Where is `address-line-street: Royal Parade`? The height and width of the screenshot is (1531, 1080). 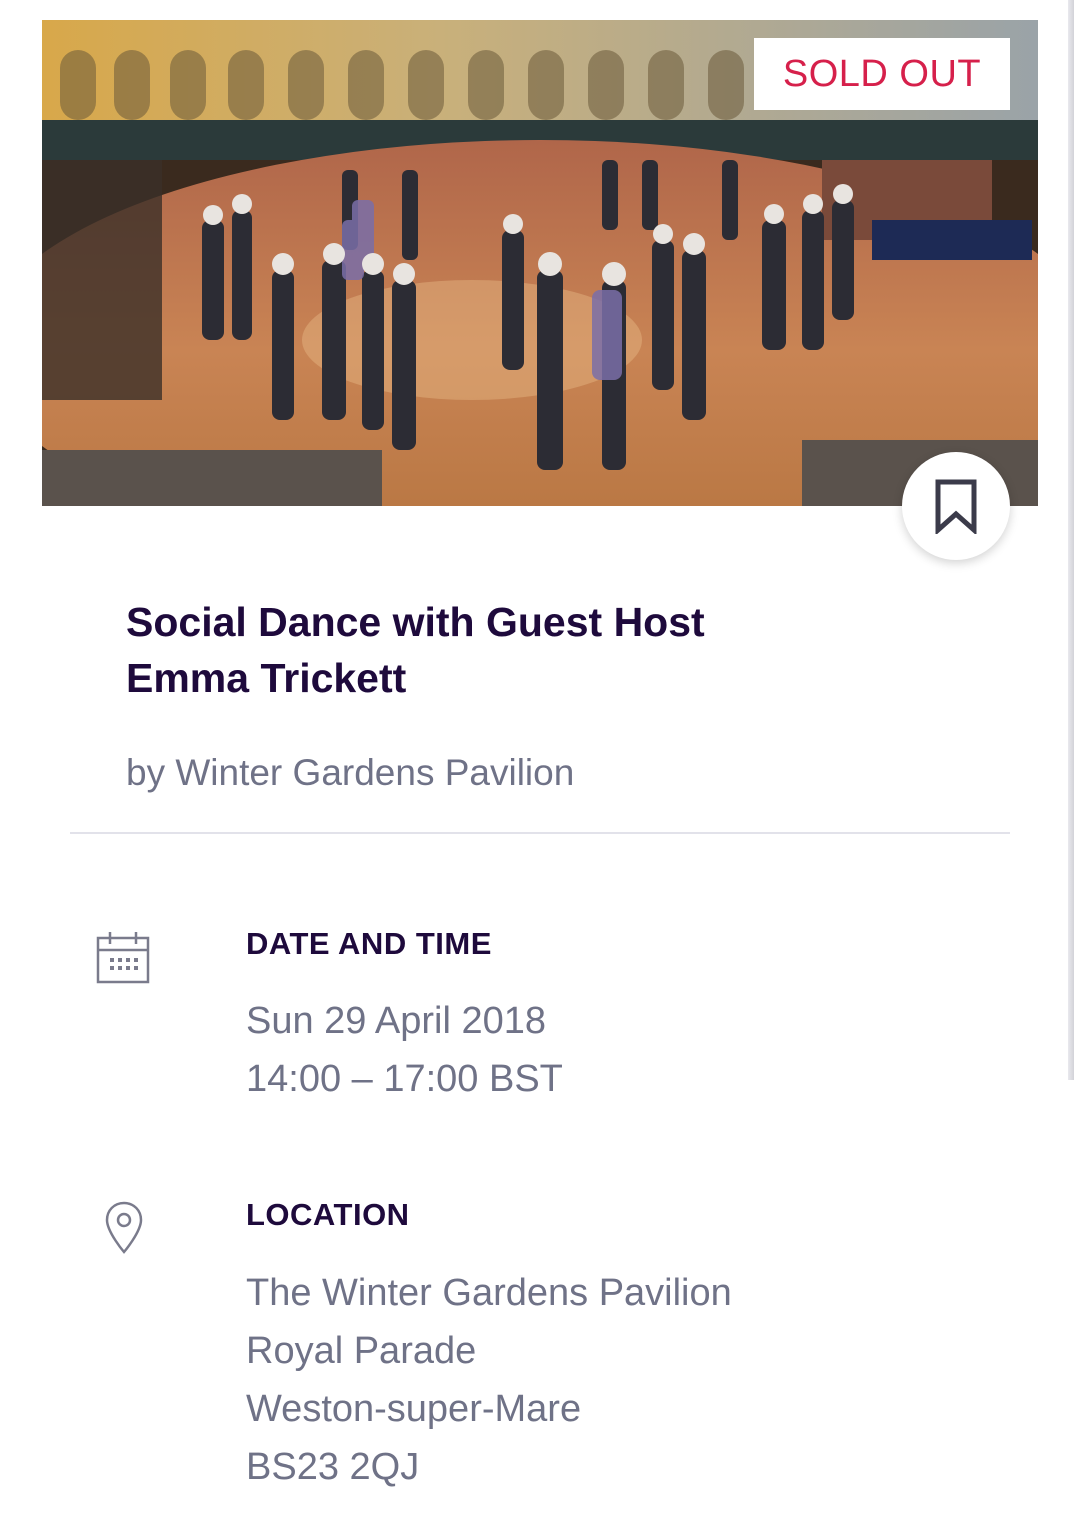
address-line-street: Royal Parade is located at coordinates (361, 1351).